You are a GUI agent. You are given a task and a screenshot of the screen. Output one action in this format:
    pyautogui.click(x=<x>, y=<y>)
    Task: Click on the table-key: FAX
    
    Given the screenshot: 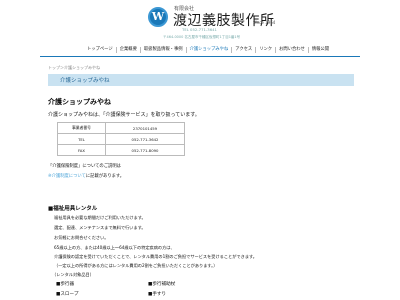 What is the action you would take?
    pyautogui.click(x=81, y=150)
    